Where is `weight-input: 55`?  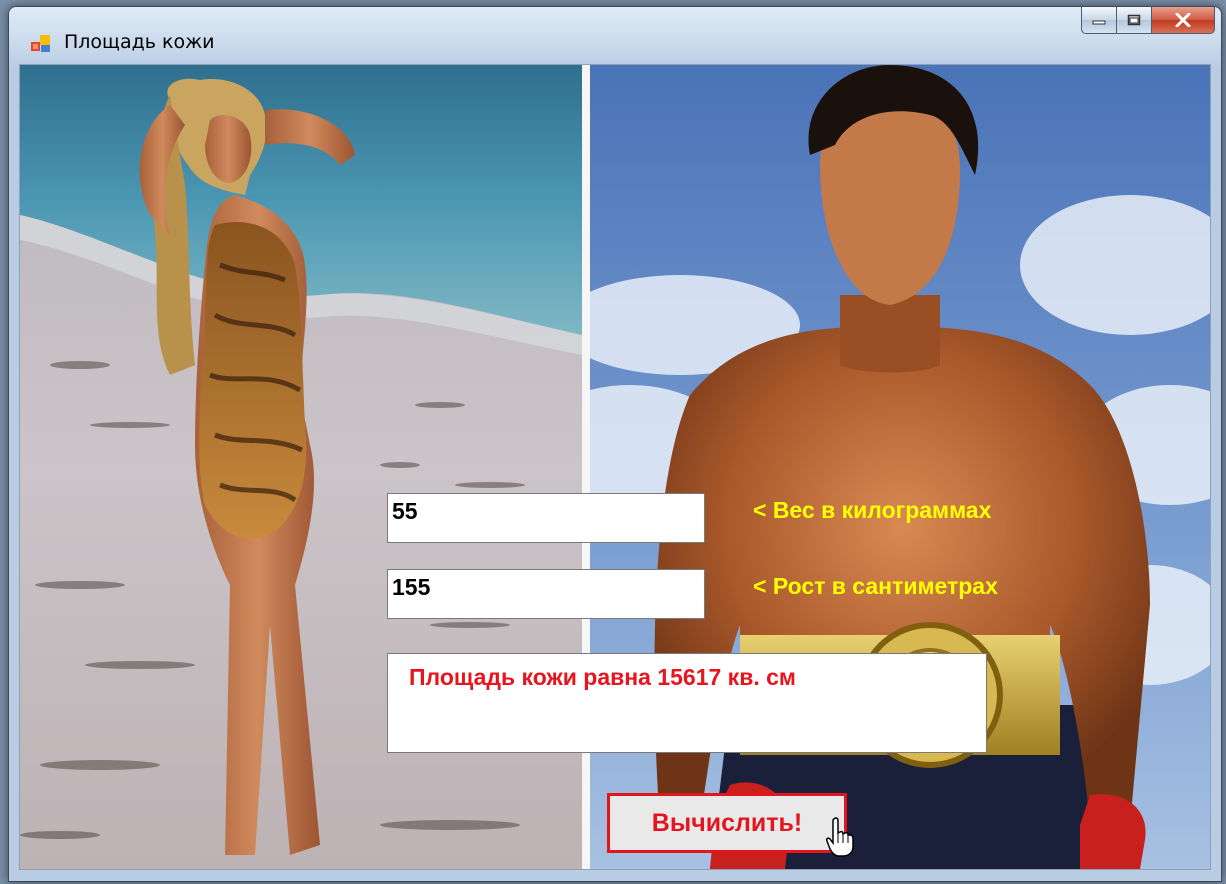
weight-input: 55 is located at coordinates (546, 518).